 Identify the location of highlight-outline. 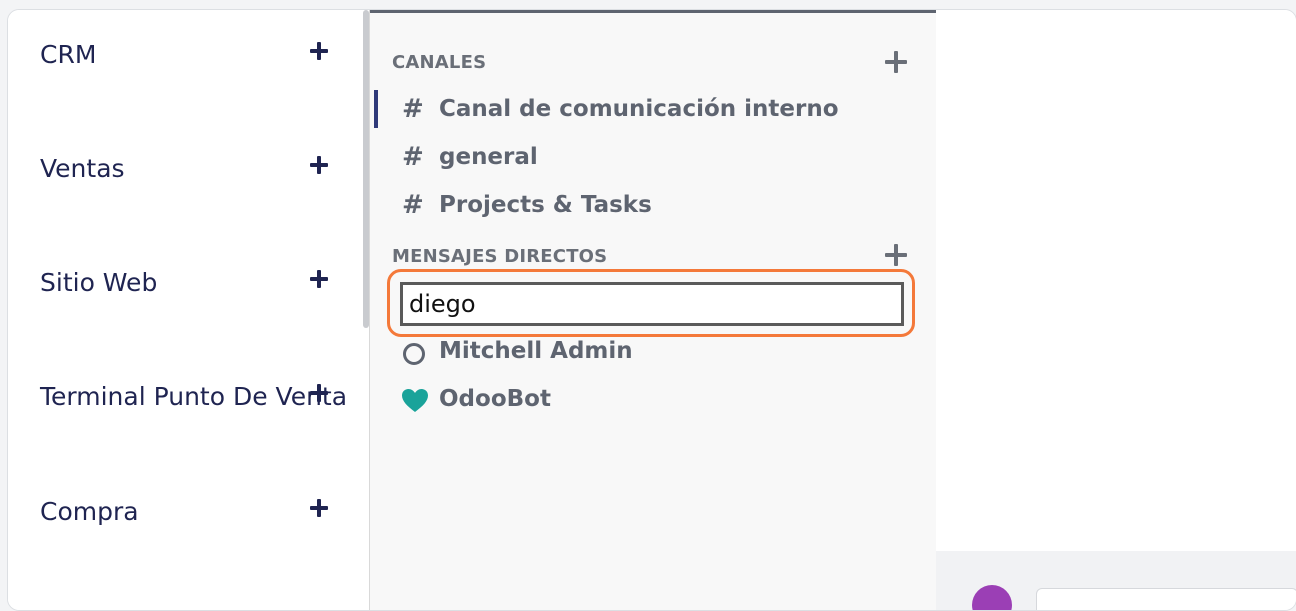
(651, 303).